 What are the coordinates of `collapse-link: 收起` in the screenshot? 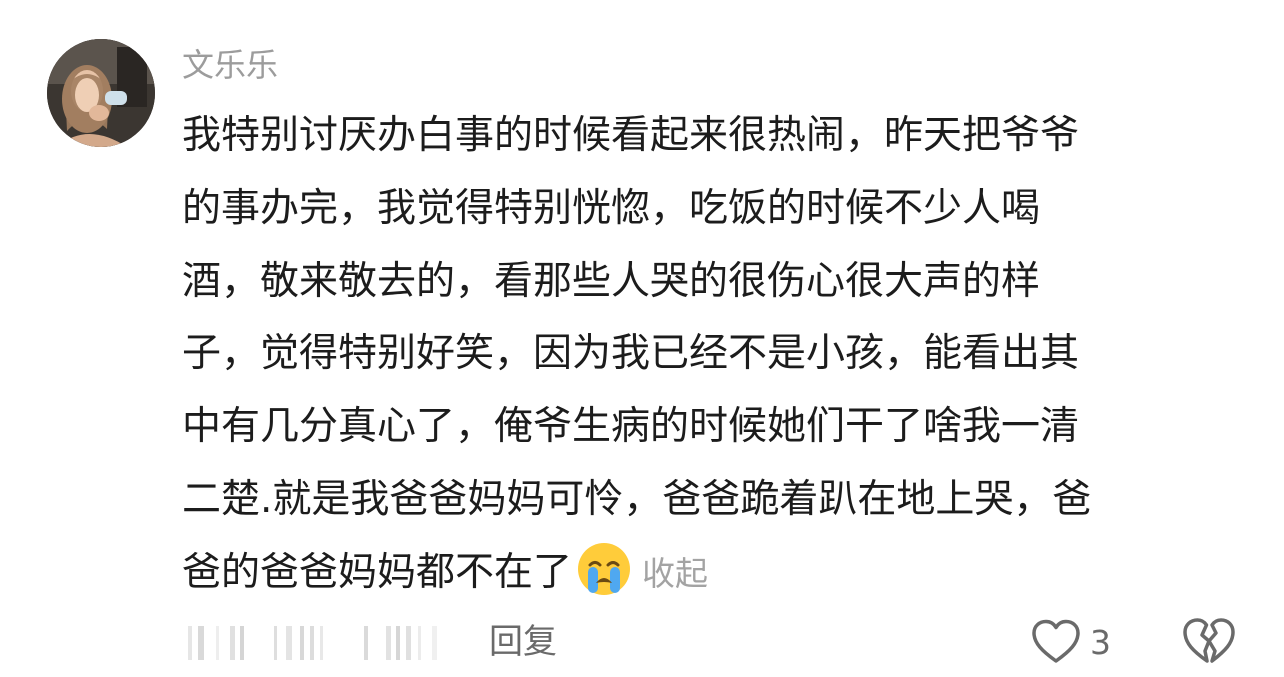 It's located at (675, 573).